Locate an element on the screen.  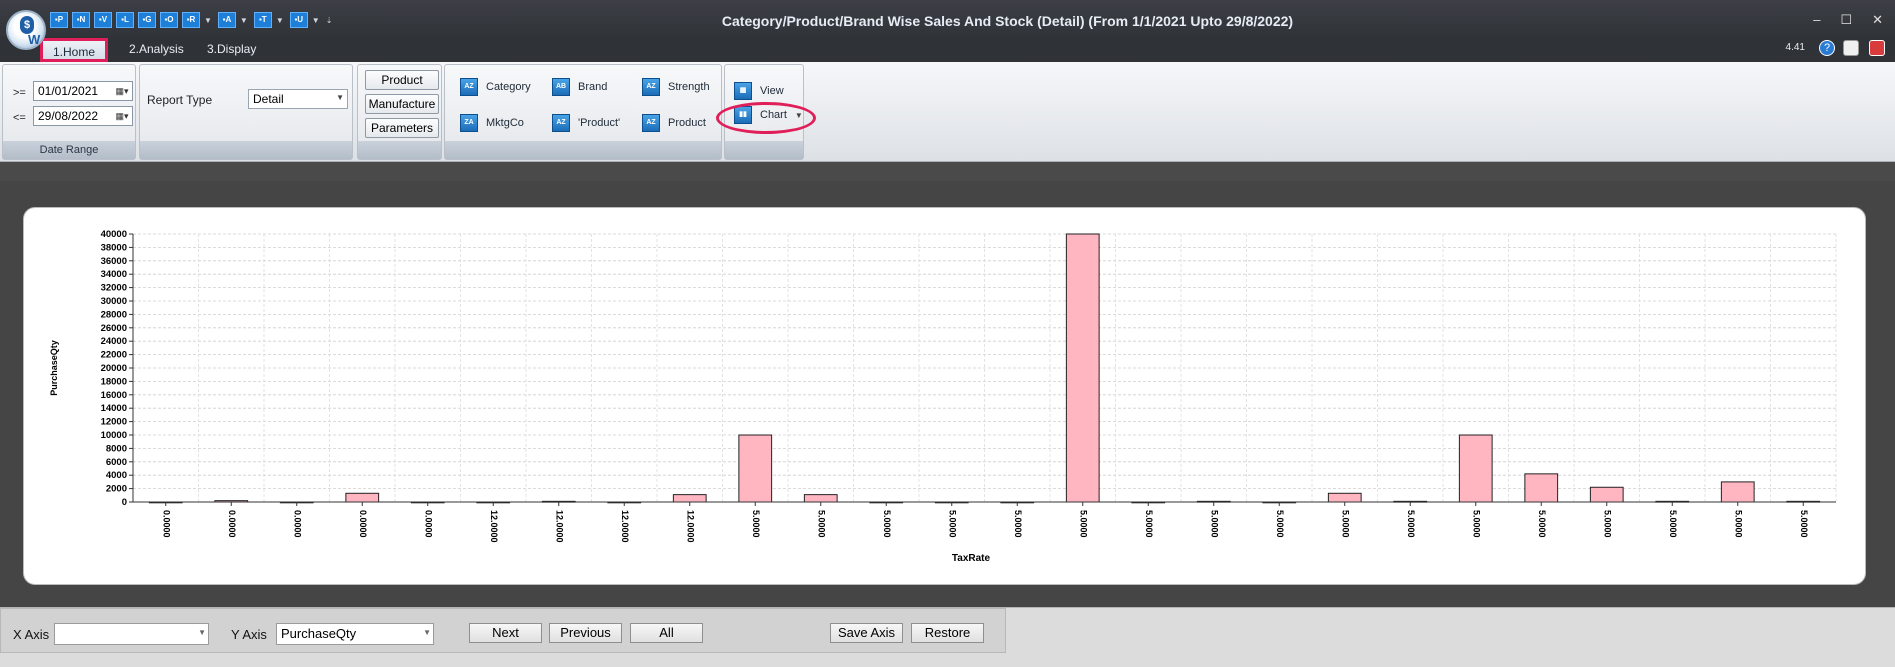
y-tick-label: 32000 is located at coordinates (114, 288).